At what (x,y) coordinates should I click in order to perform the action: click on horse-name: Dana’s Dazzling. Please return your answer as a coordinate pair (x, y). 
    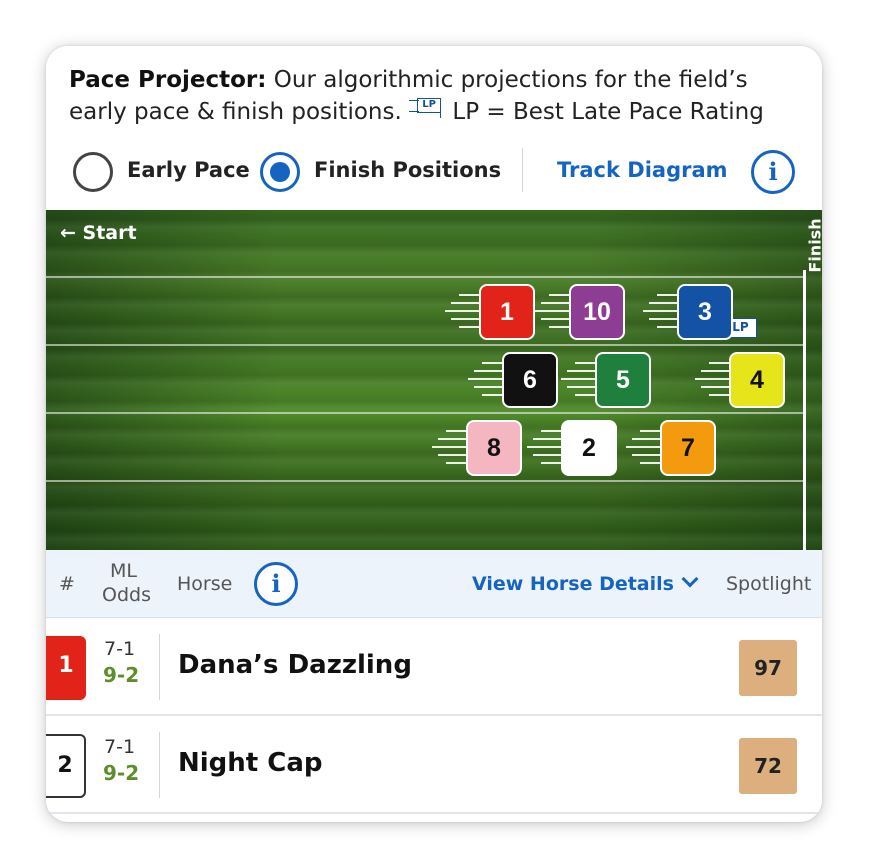
    Looking at the image, I should click on (295, 665).